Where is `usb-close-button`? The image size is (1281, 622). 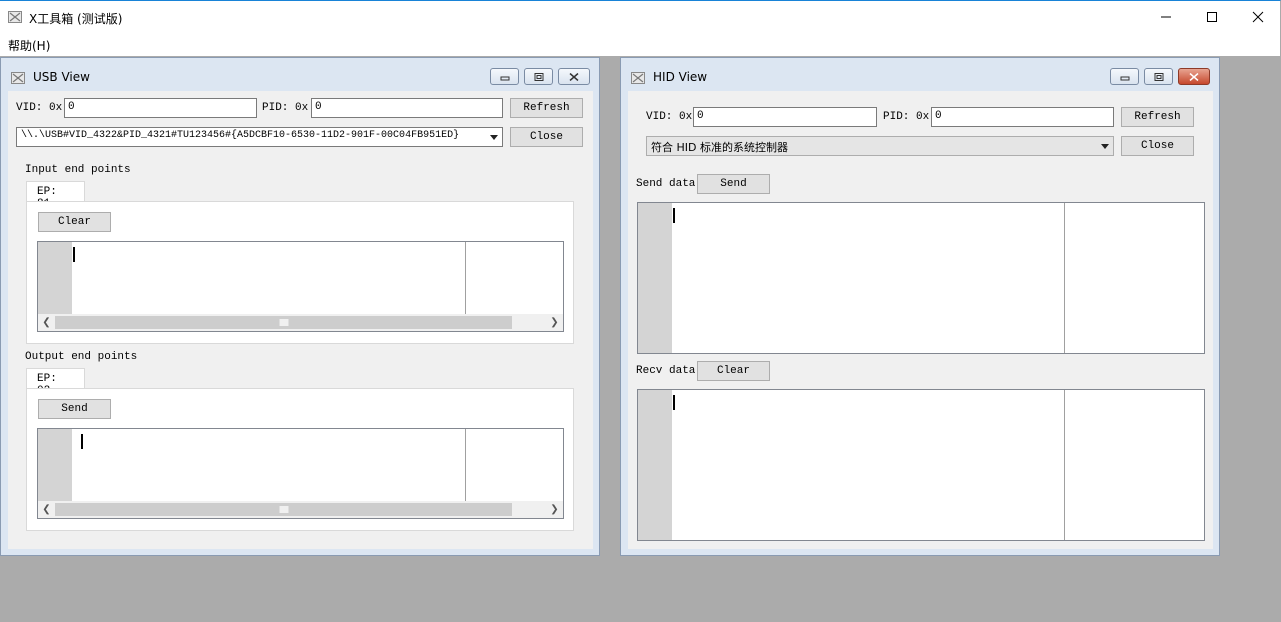 usb-close-button is located at coordinates (574, 76).